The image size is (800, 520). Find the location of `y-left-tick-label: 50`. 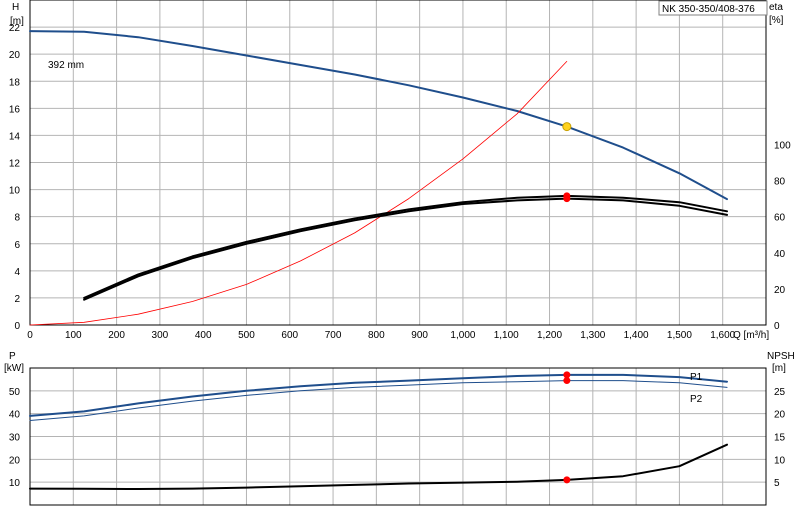

y-left-tick-label: 50 is located at coordinates (15, 392).